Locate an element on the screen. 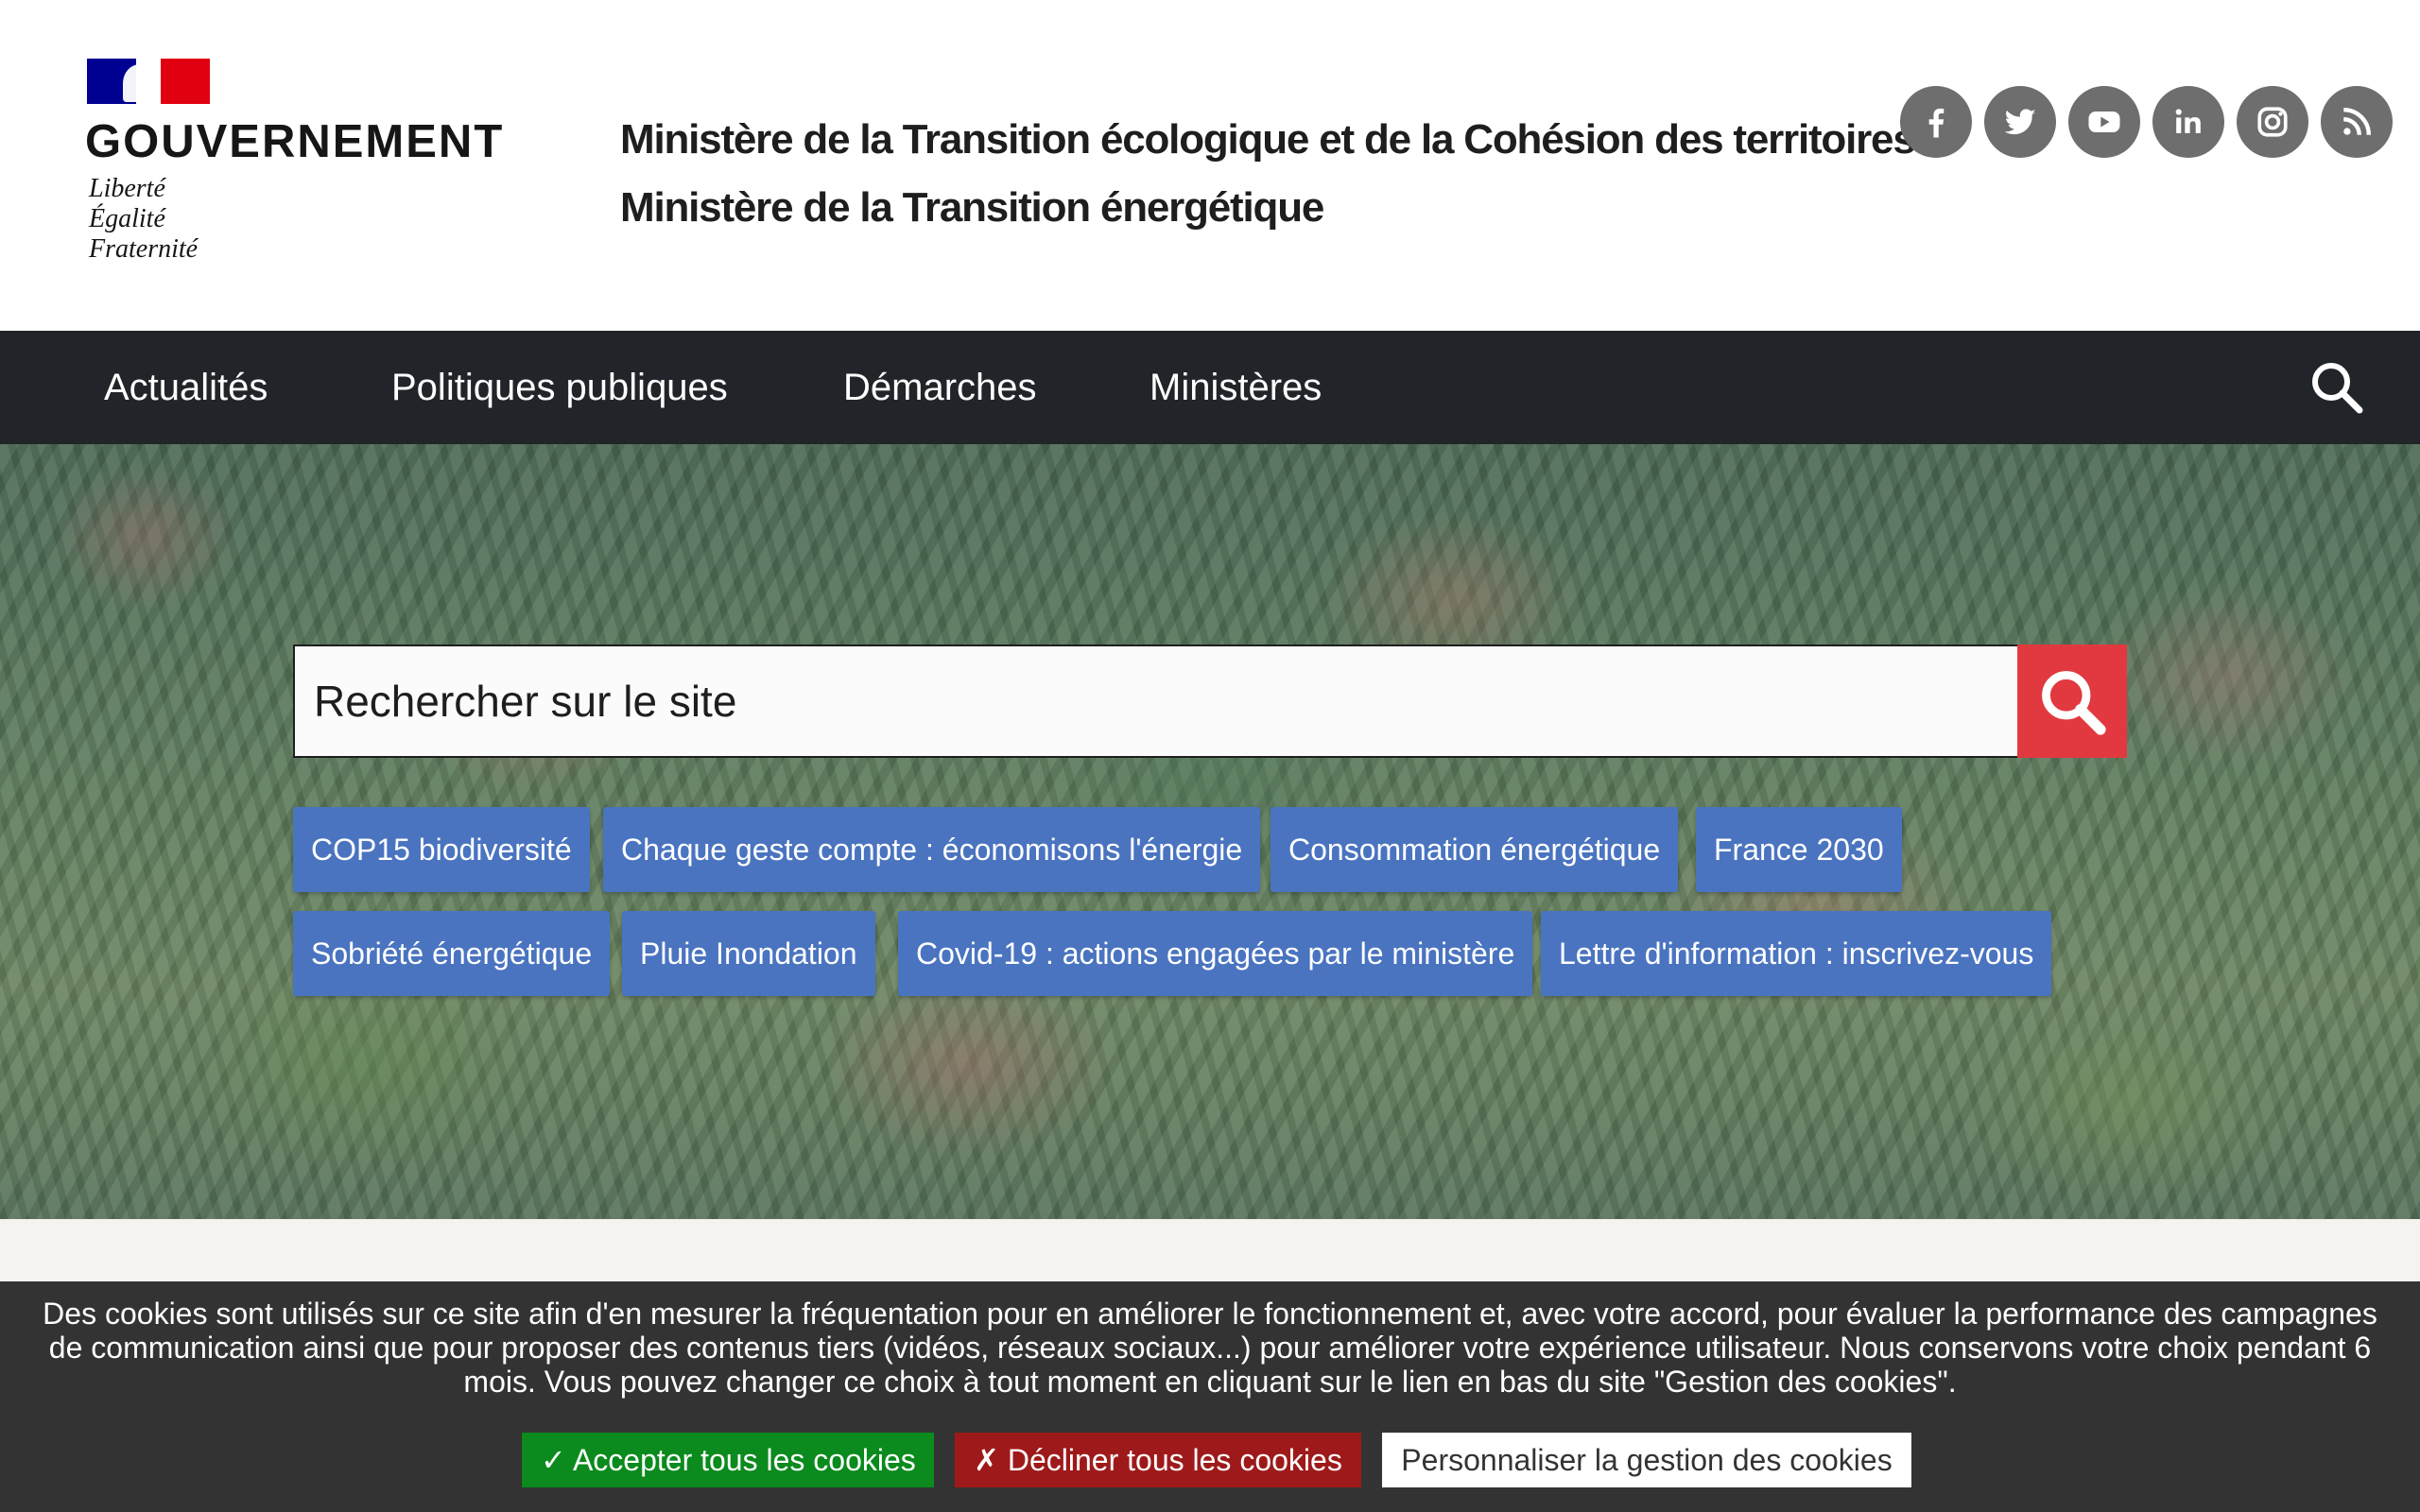 This screenshot has height=1512, width=2420. nav-item-ministeres: Ministères is located at coordinates (1236, 387).